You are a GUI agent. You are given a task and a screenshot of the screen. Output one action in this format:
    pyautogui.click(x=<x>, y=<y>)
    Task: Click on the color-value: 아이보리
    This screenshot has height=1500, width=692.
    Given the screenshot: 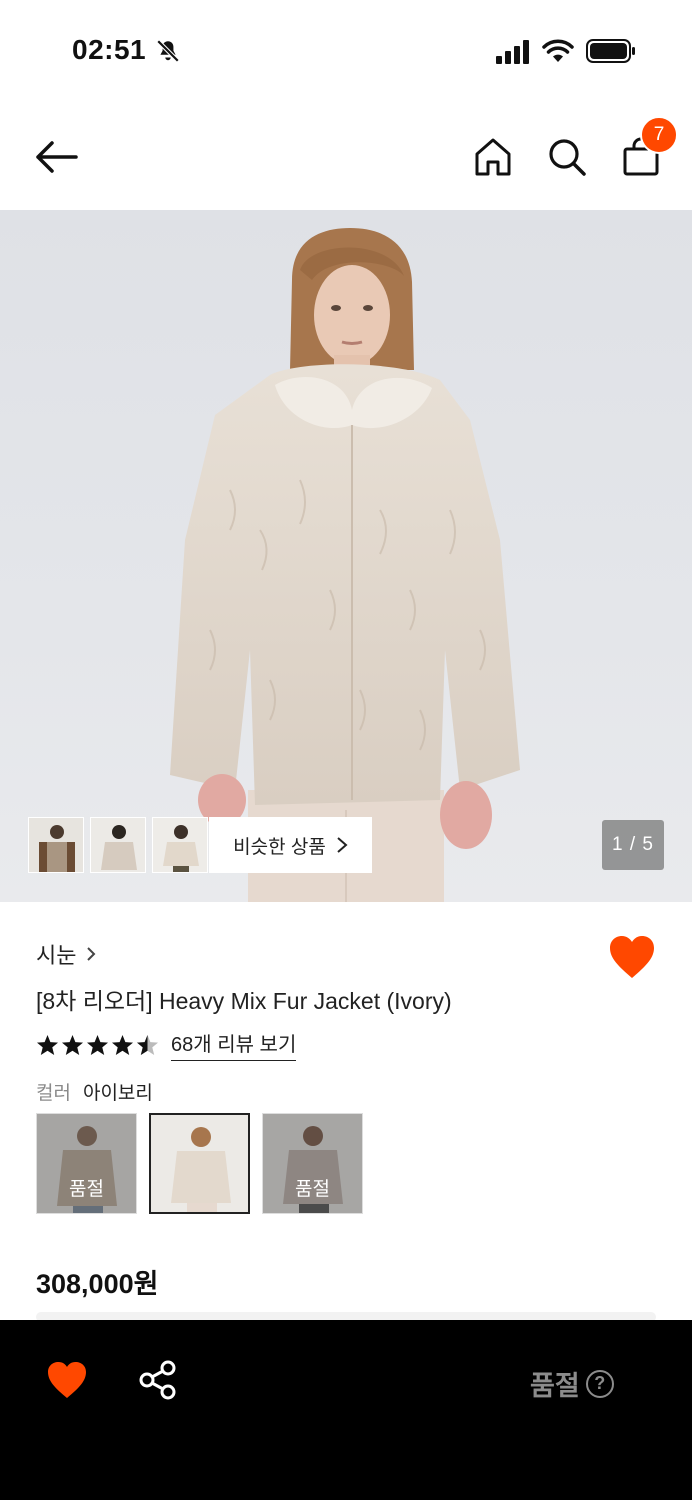 What is the action you would take?
    pyautogui.click(x=117, y=1093)
    